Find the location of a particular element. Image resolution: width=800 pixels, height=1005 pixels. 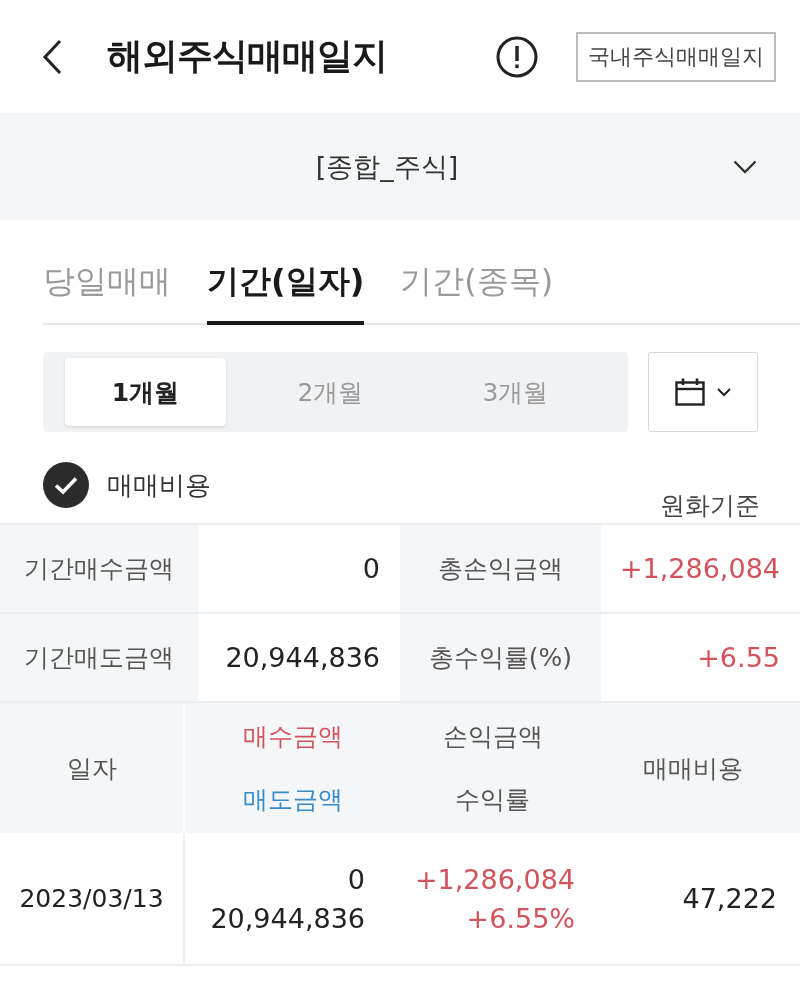

account-selector: [종합_주식] is located at coordinates (400, 166).